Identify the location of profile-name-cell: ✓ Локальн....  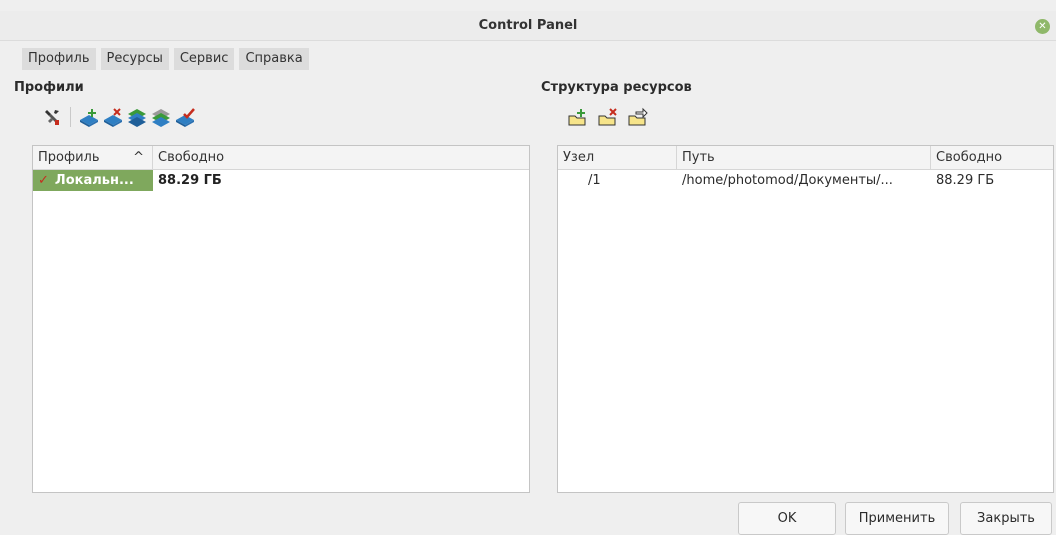
(93, 180).